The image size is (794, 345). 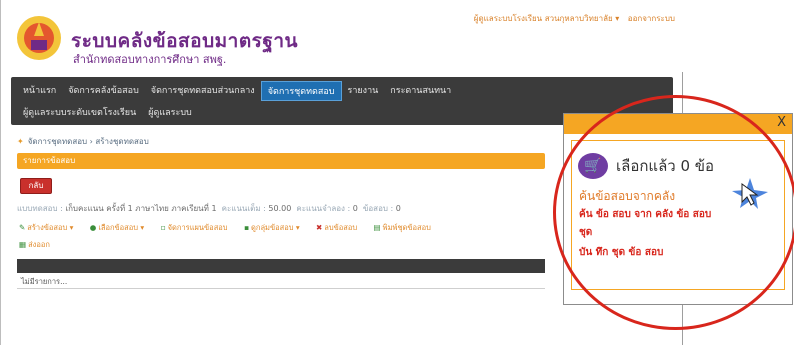 What do you see at coordinates (39, 91) in the screenshot?
I see `nav-home: หน้าแรก` at bounding box center [39, 91].